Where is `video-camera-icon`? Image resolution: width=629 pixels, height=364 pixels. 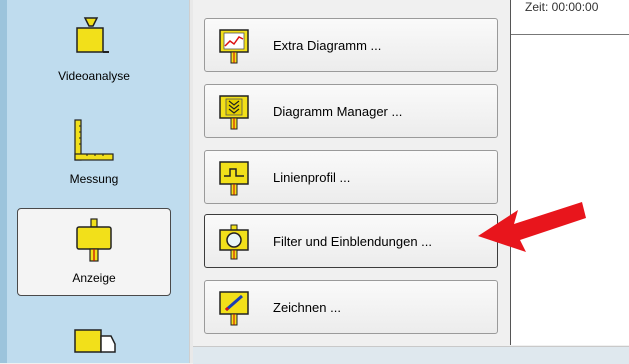 video-camera-icon is located at coordinates (94, 41).